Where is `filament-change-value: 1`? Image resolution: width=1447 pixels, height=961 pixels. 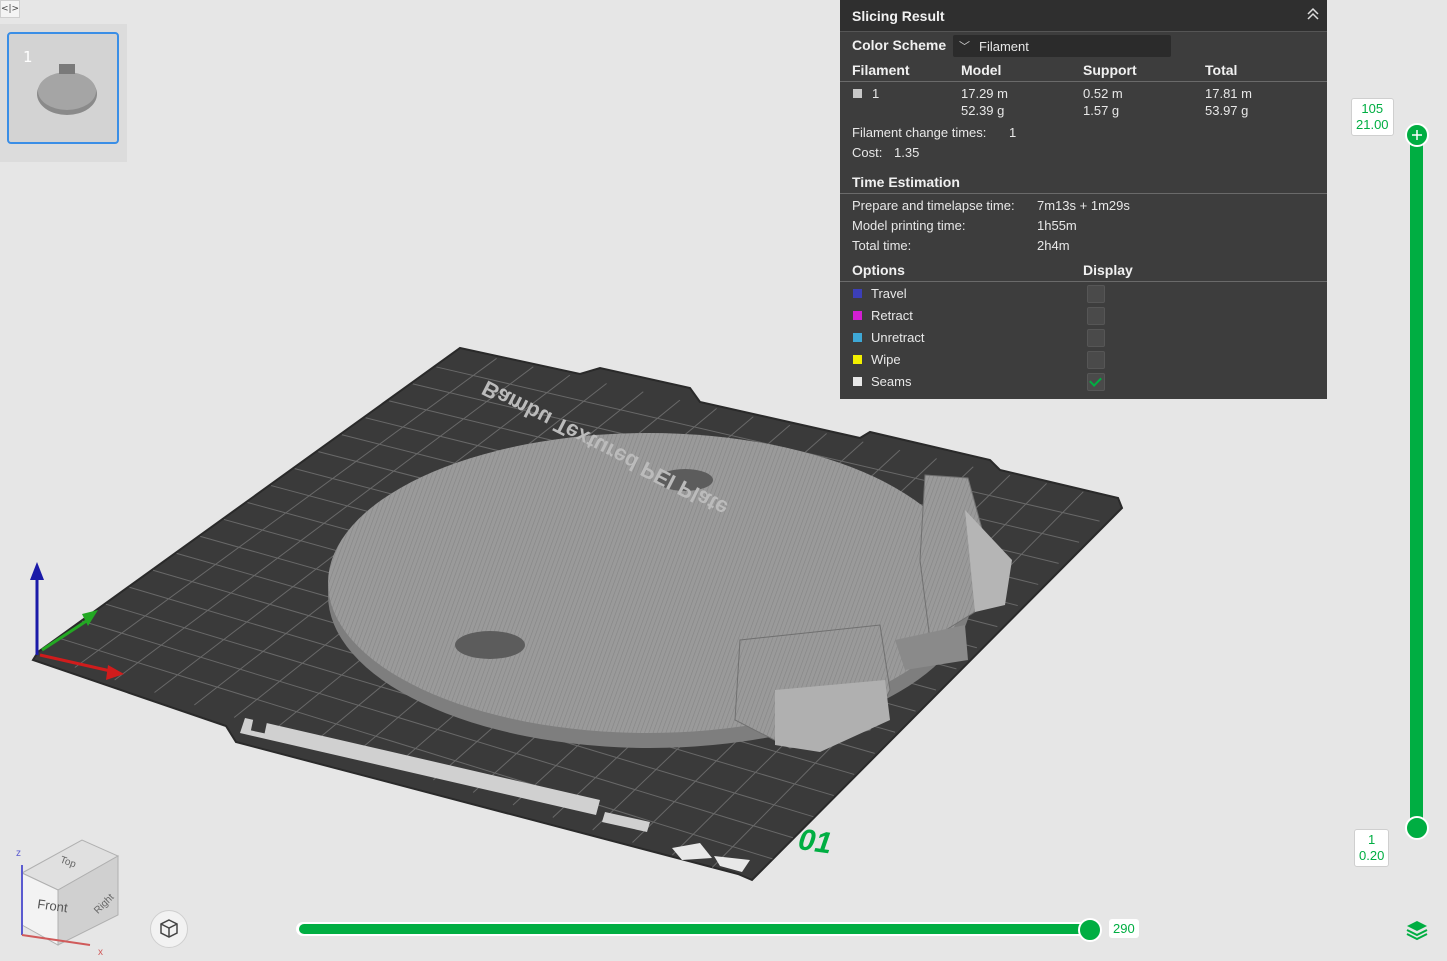 filament-change-value: 1 is located at coordinates (1013, 132).